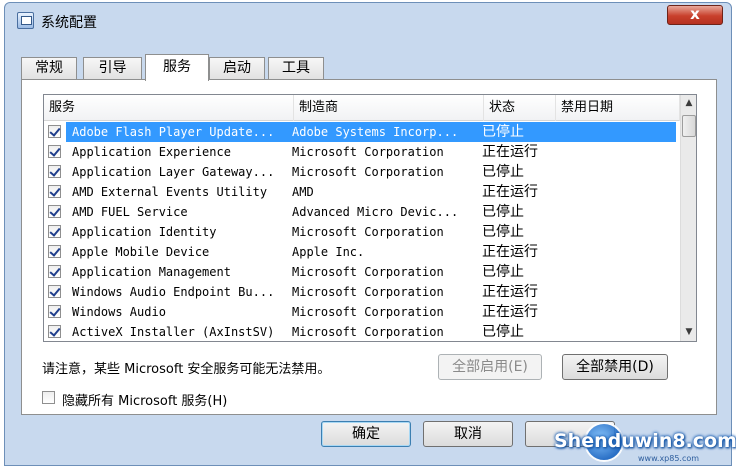 The height and width of the screenshot is (468, 736). I want to click on watermark-url: www.xp85.com, so click(669, 458).